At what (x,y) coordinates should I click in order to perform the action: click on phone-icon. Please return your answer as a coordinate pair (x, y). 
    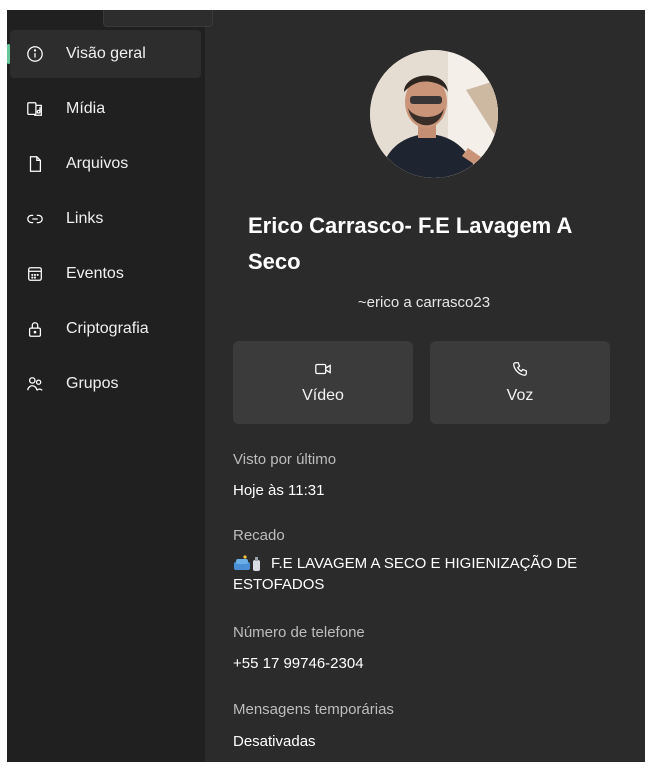
    Looking at the image, I should click on (520, 369).